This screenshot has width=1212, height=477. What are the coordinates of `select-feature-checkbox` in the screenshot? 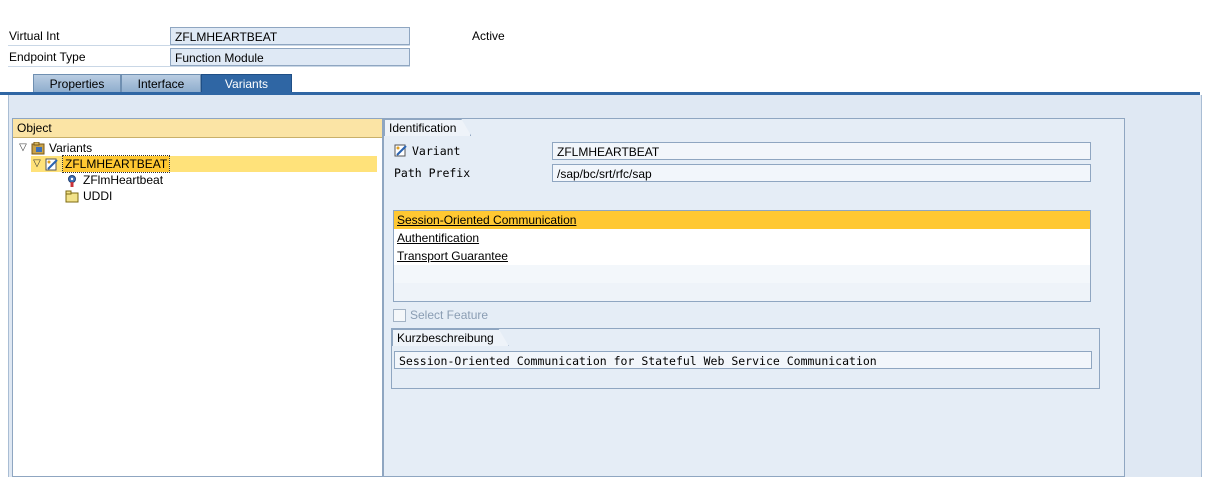 It's located at (399, 315).